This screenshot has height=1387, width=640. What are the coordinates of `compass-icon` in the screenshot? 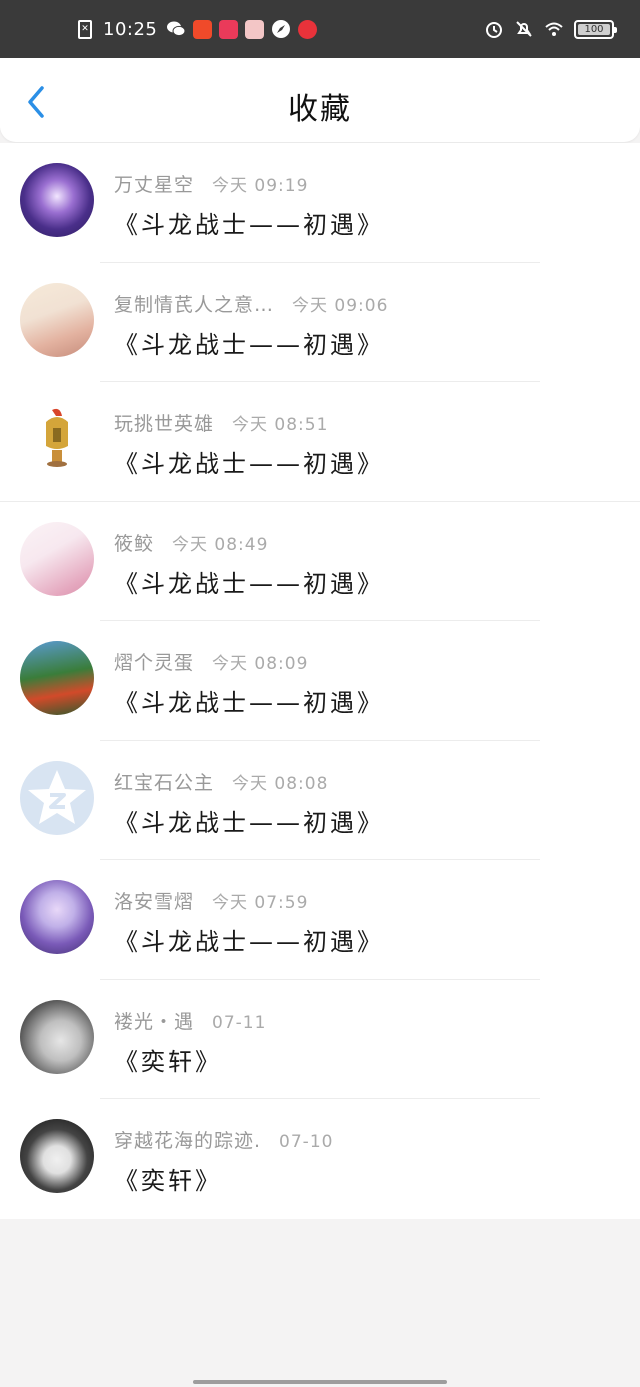 It's located at (281, 29).